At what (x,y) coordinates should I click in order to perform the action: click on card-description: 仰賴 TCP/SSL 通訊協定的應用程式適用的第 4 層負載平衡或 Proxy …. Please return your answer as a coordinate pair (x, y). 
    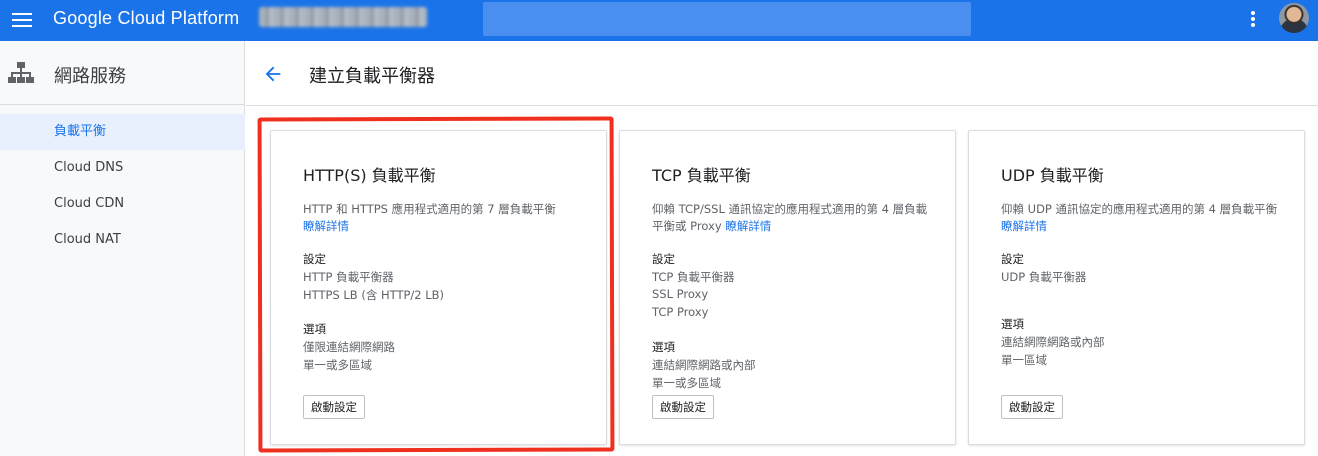
    Looking at the image, I should click on (794, 218).